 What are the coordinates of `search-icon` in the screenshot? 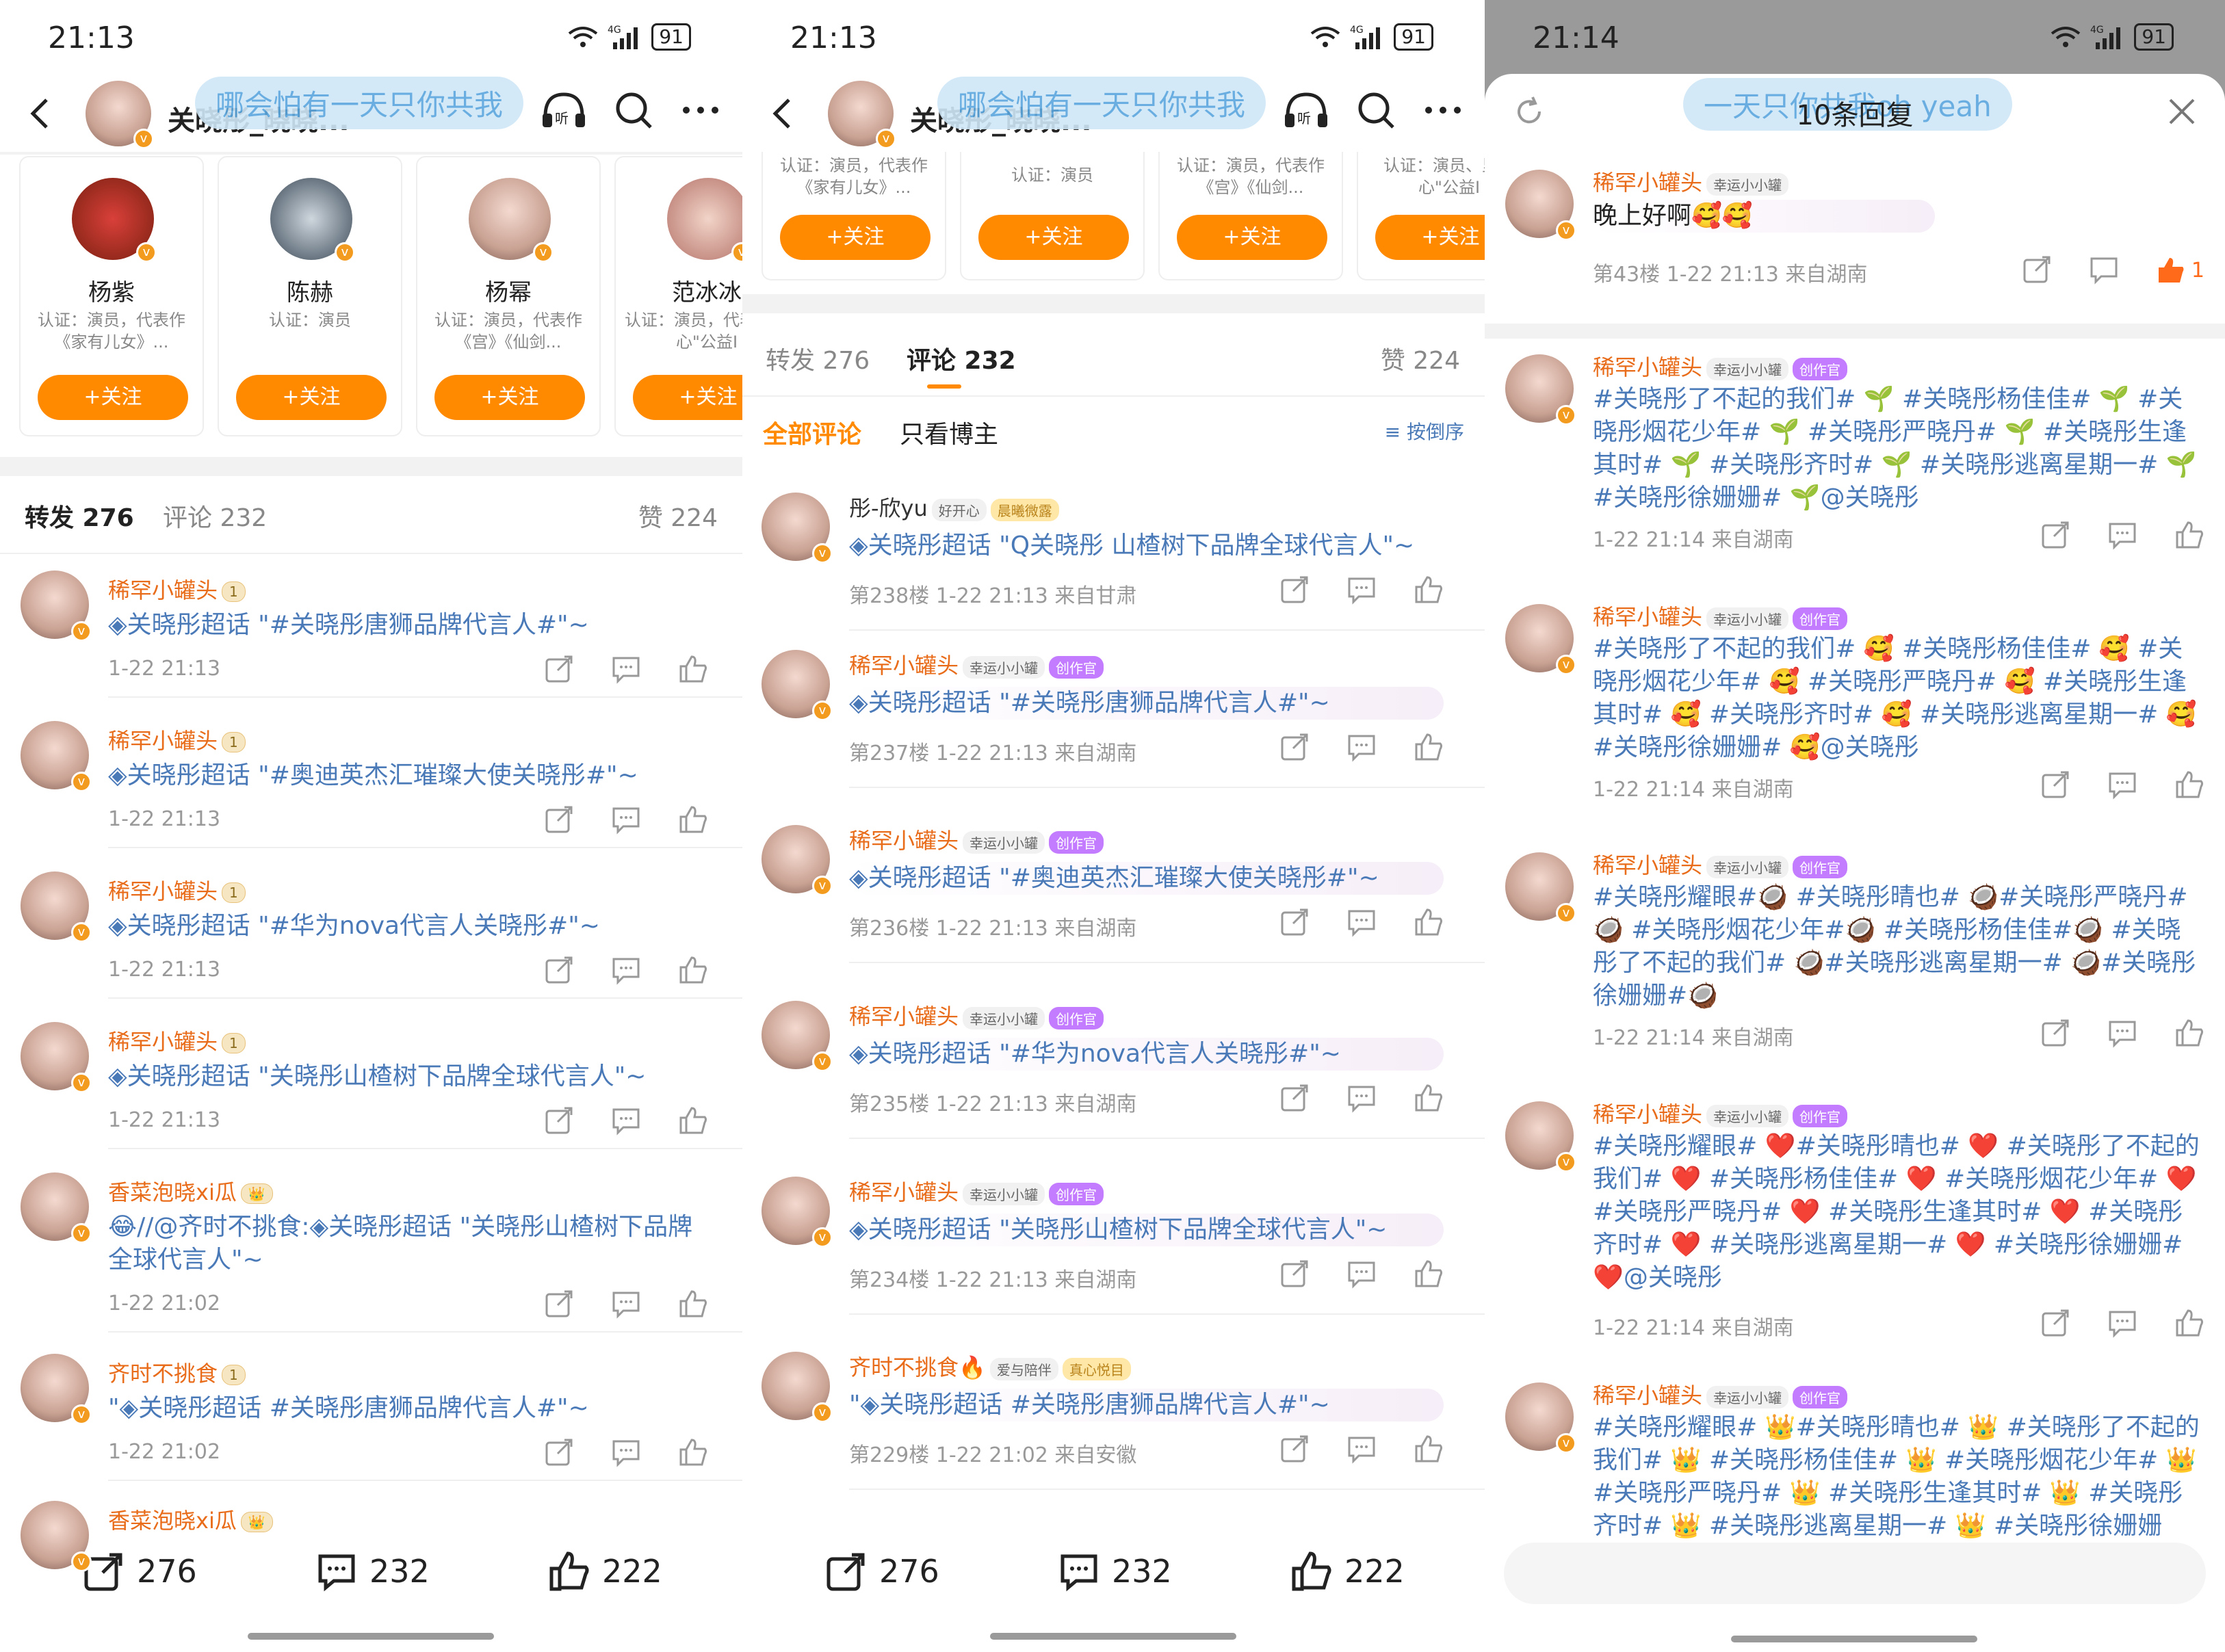 It's located at (1376, 110).